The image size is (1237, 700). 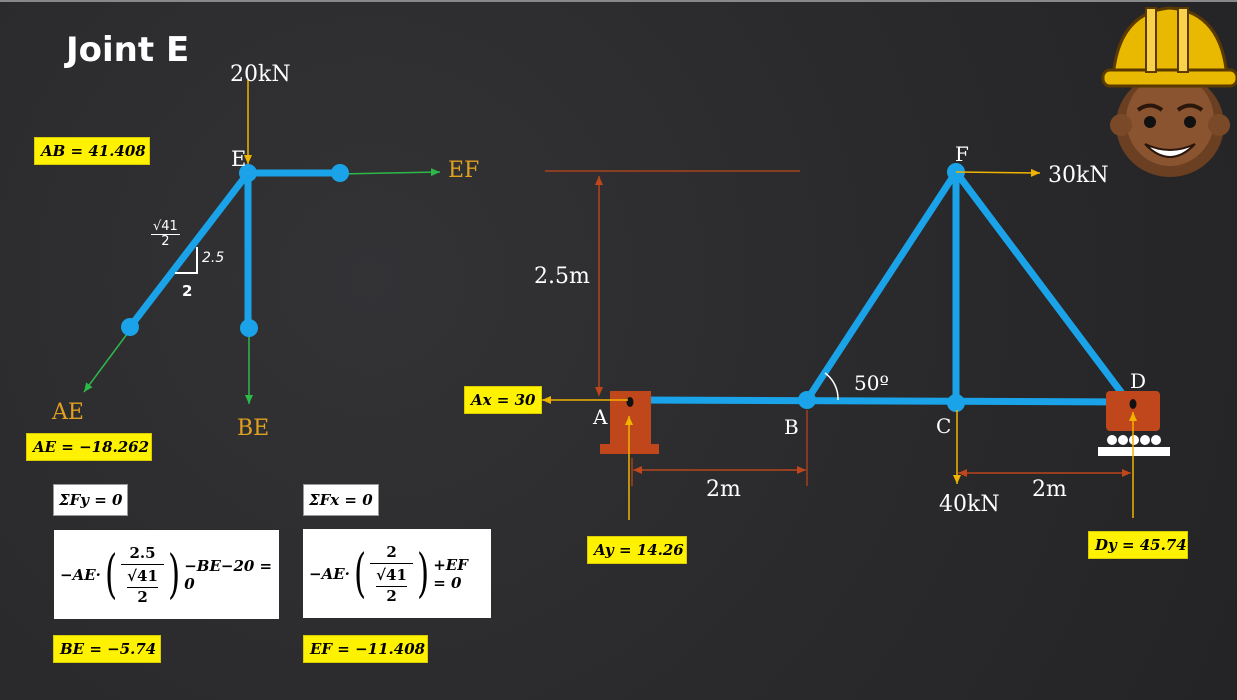 I want to click on reaction-dy-value: Dy = 45.74, so click(x=1138, y=545).